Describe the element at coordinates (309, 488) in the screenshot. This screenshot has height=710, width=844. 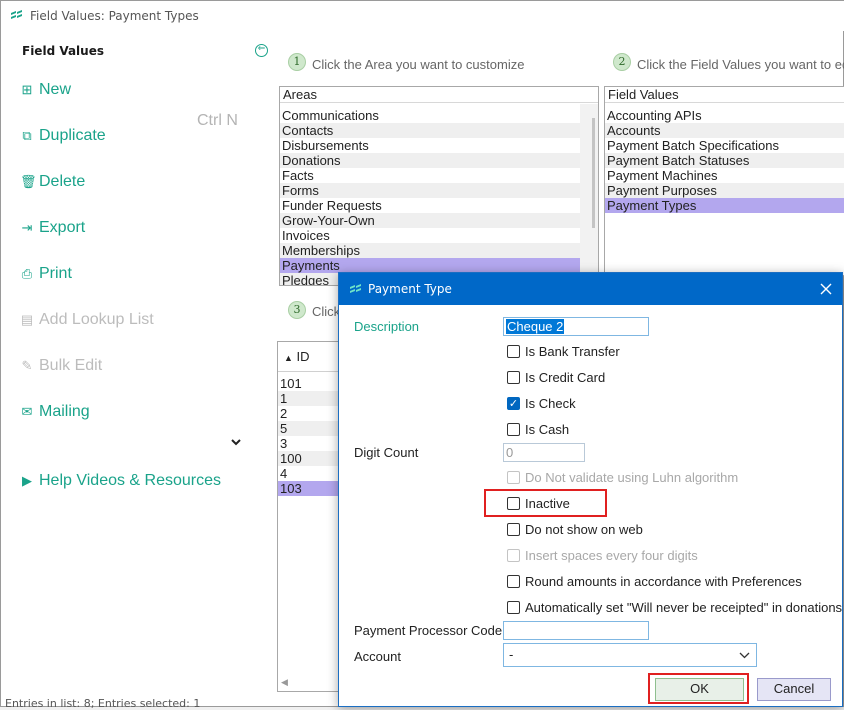
I see `record-row: 103` at that location.